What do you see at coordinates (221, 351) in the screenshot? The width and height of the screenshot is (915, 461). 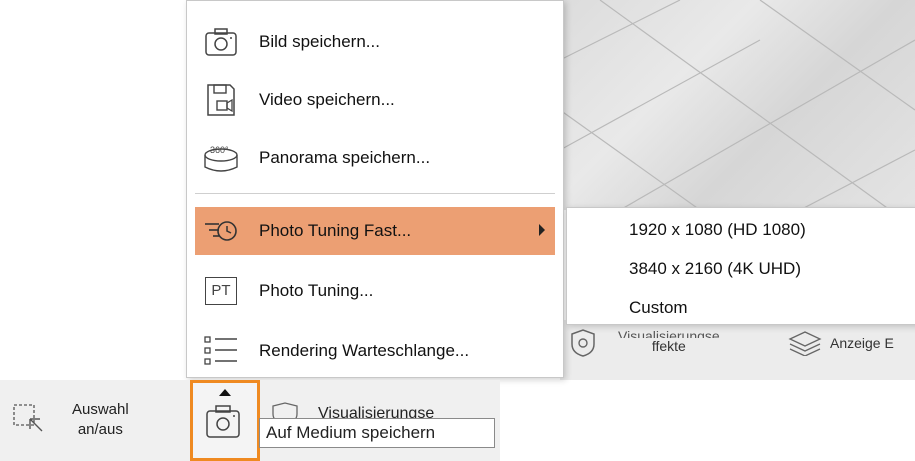 I see `list-icon` at bounding box center [221, 351].